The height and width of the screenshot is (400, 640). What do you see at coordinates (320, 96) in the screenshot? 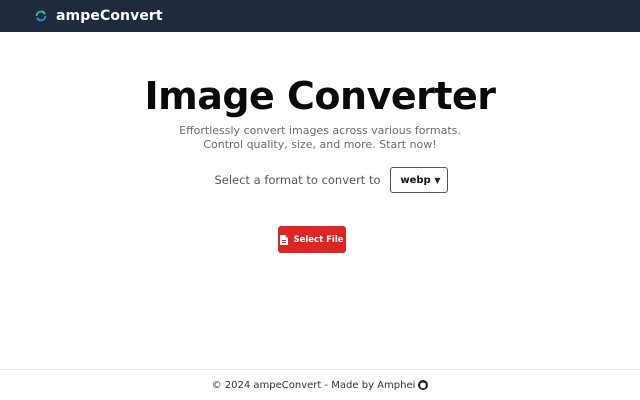
I see `page-title: Image Converter` at bounding box center [320, 96].